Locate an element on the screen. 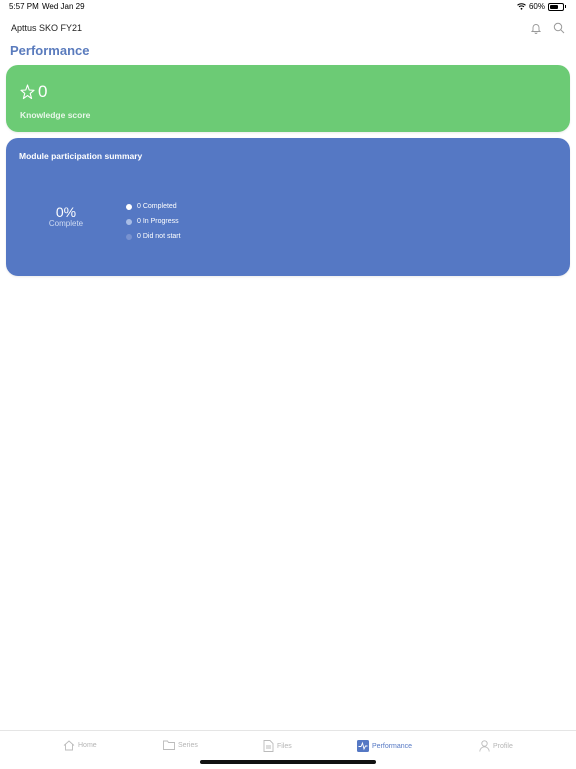 This screenshot has height=769, width=576. tab-home: Home is located at coordinates (80, 745).